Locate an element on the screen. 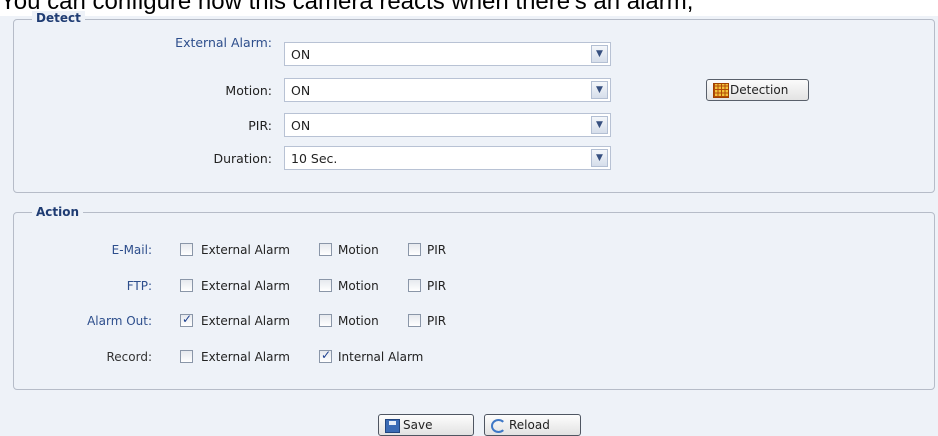 This screenshot has height=436, width=938. alarm-out-external-alarm-text: External Alarm is located at coordinates (245, 321).